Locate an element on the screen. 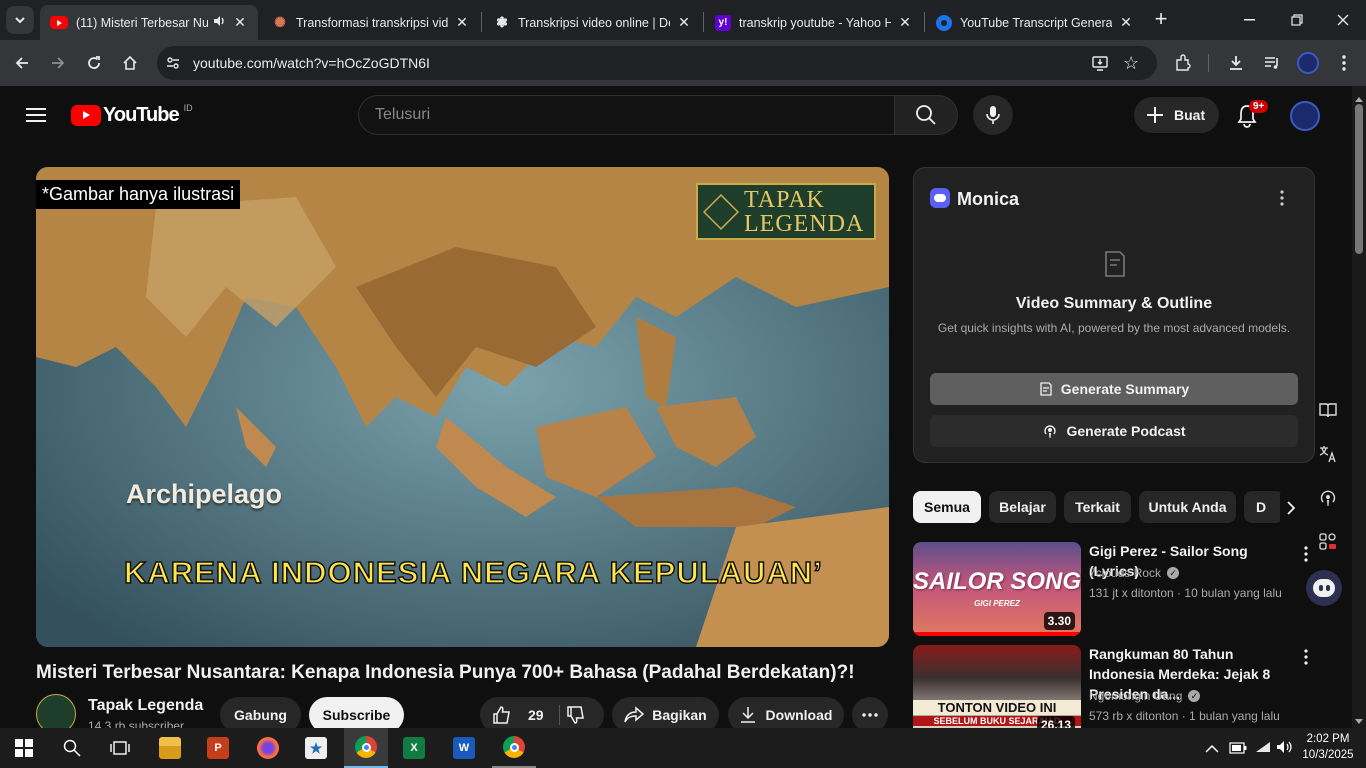 This screenshot has height=768, width=1366. taskbar-chrome-active is located at coordinates (366, 748).